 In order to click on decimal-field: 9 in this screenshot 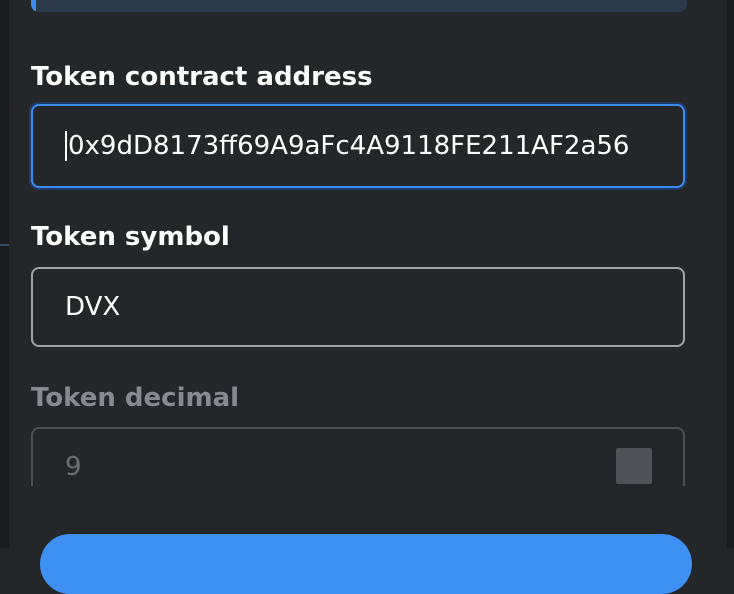, I will do `click(358, 456)`.